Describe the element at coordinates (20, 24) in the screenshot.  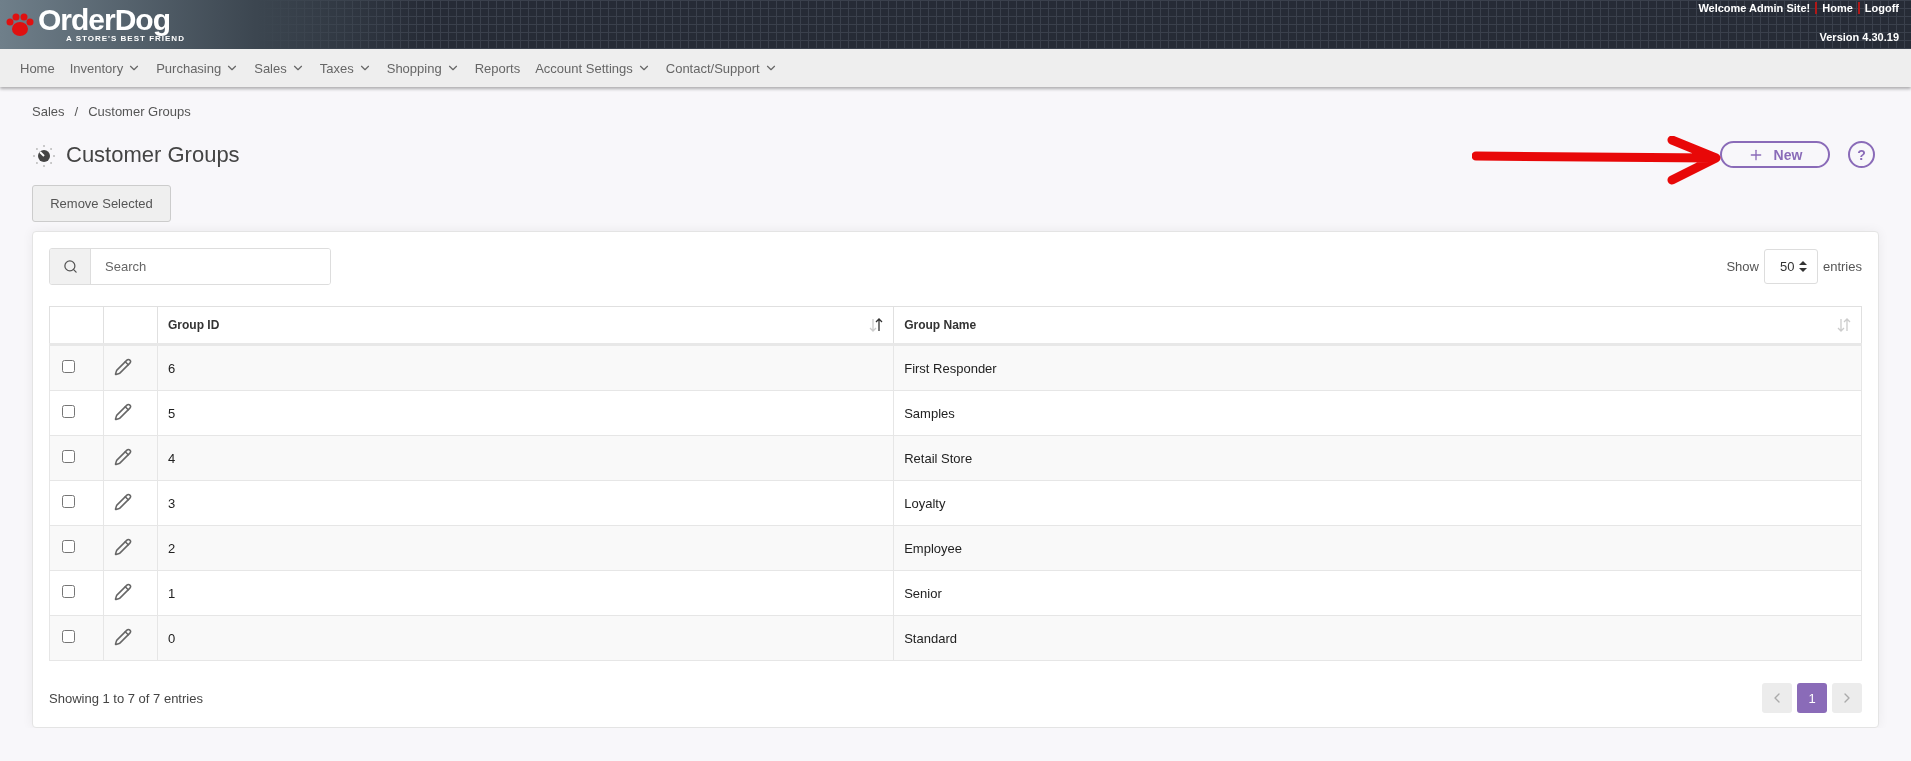
I see `paw-logo-icon` at that location.